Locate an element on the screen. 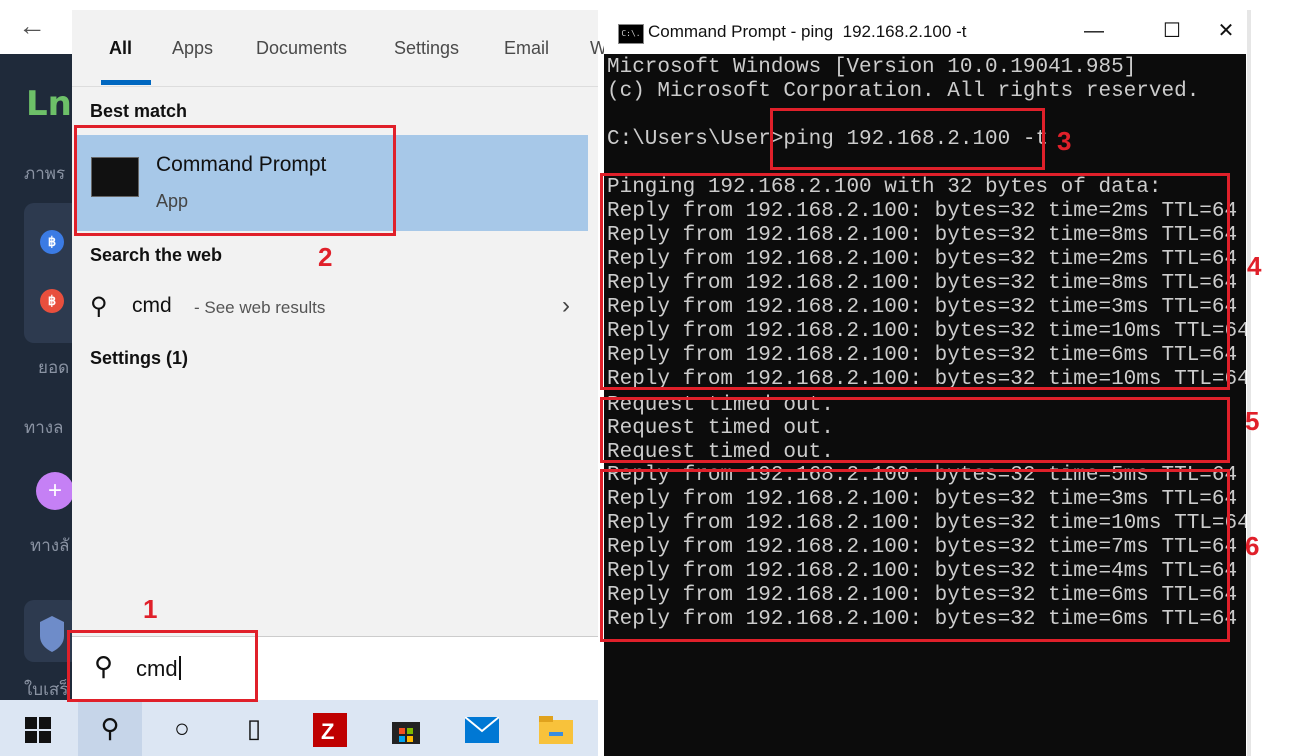 The image size is (1312, 756). bg-label: ภาพร is located at coordinates (45, 173).